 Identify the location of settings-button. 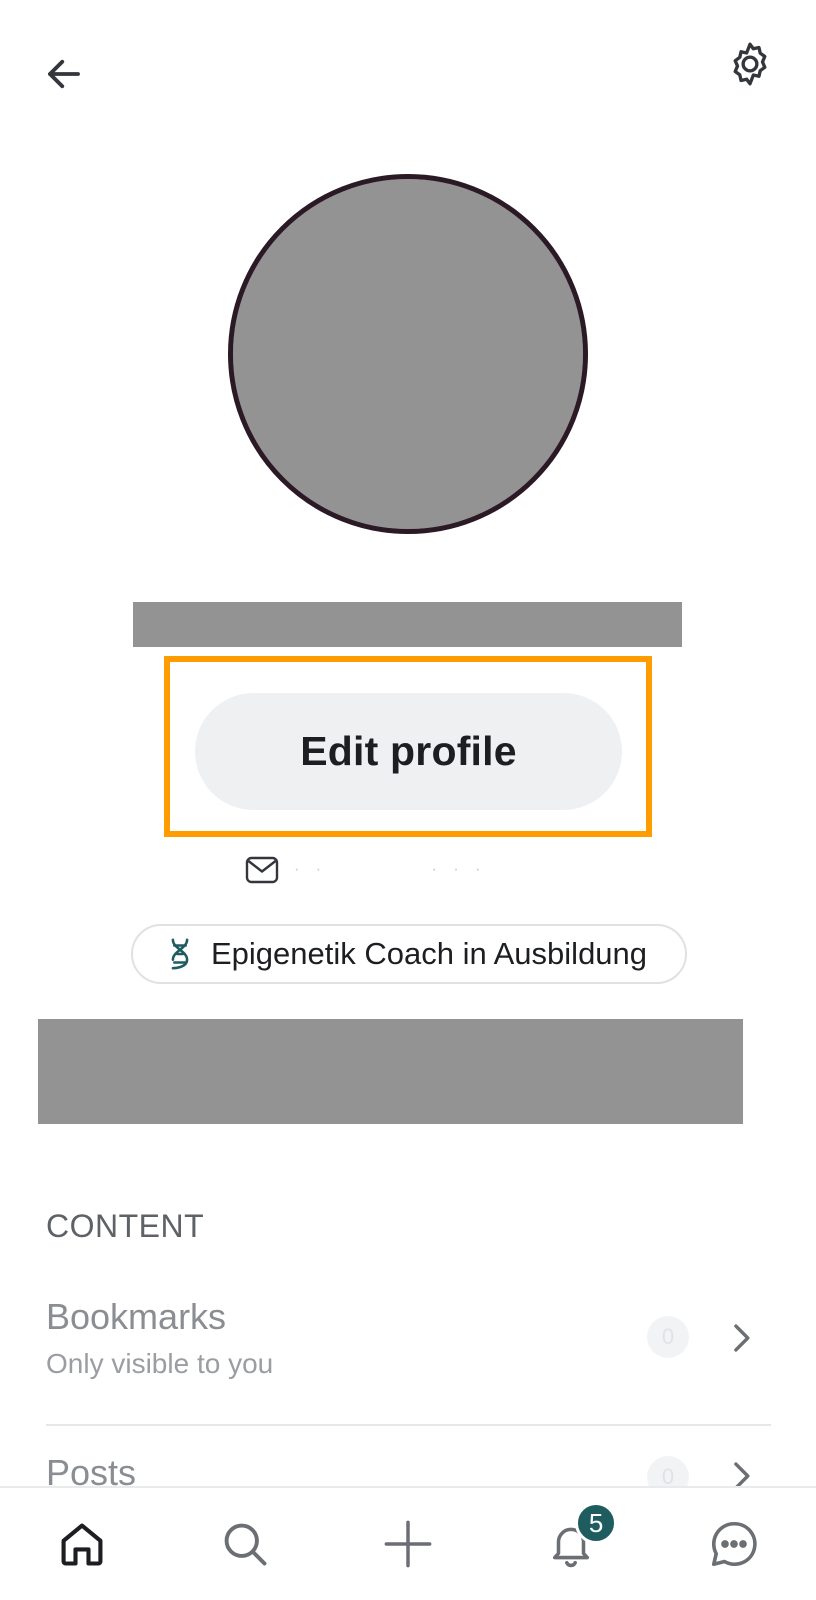
(750, 64).